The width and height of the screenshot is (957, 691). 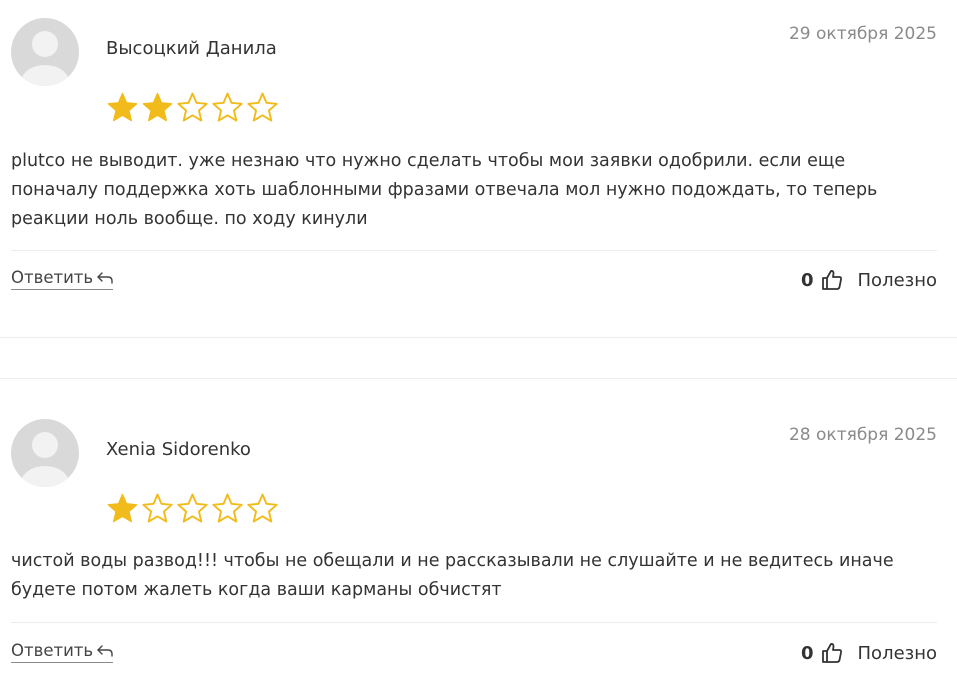 I want to click on review-author: Высоцкий Данила, so click(x=191, y=48).